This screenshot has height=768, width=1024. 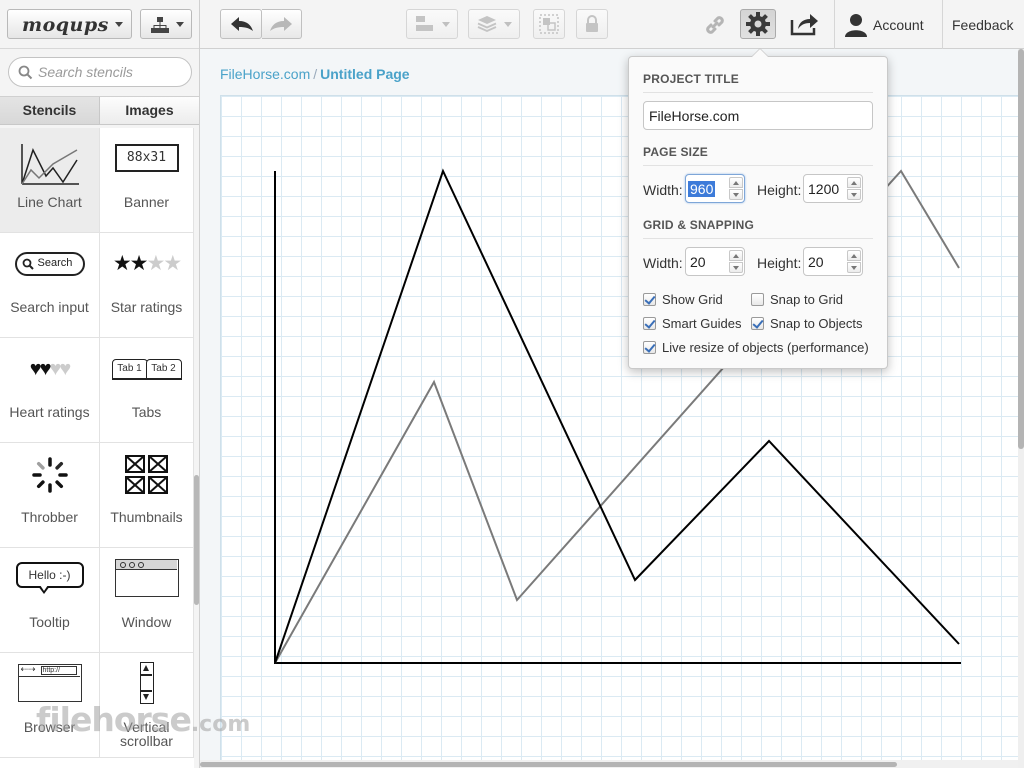 What do you see at coordinates (147, 285) in the screenshot?
I see `stencil-star-ratings: ★★★★ Star ratings` at bounding box center [147, 285].